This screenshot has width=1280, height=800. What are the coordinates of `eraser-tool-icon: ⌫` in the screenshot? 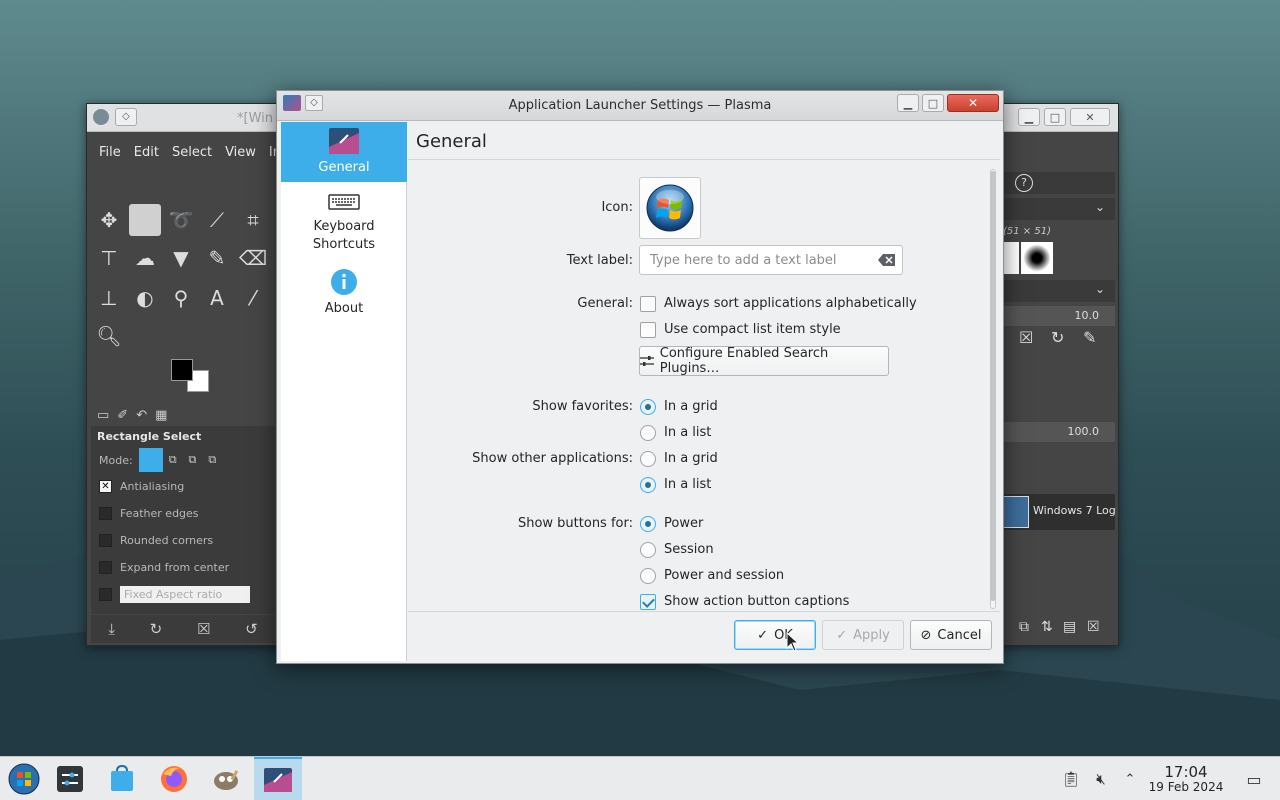 It's located at (253, 258).